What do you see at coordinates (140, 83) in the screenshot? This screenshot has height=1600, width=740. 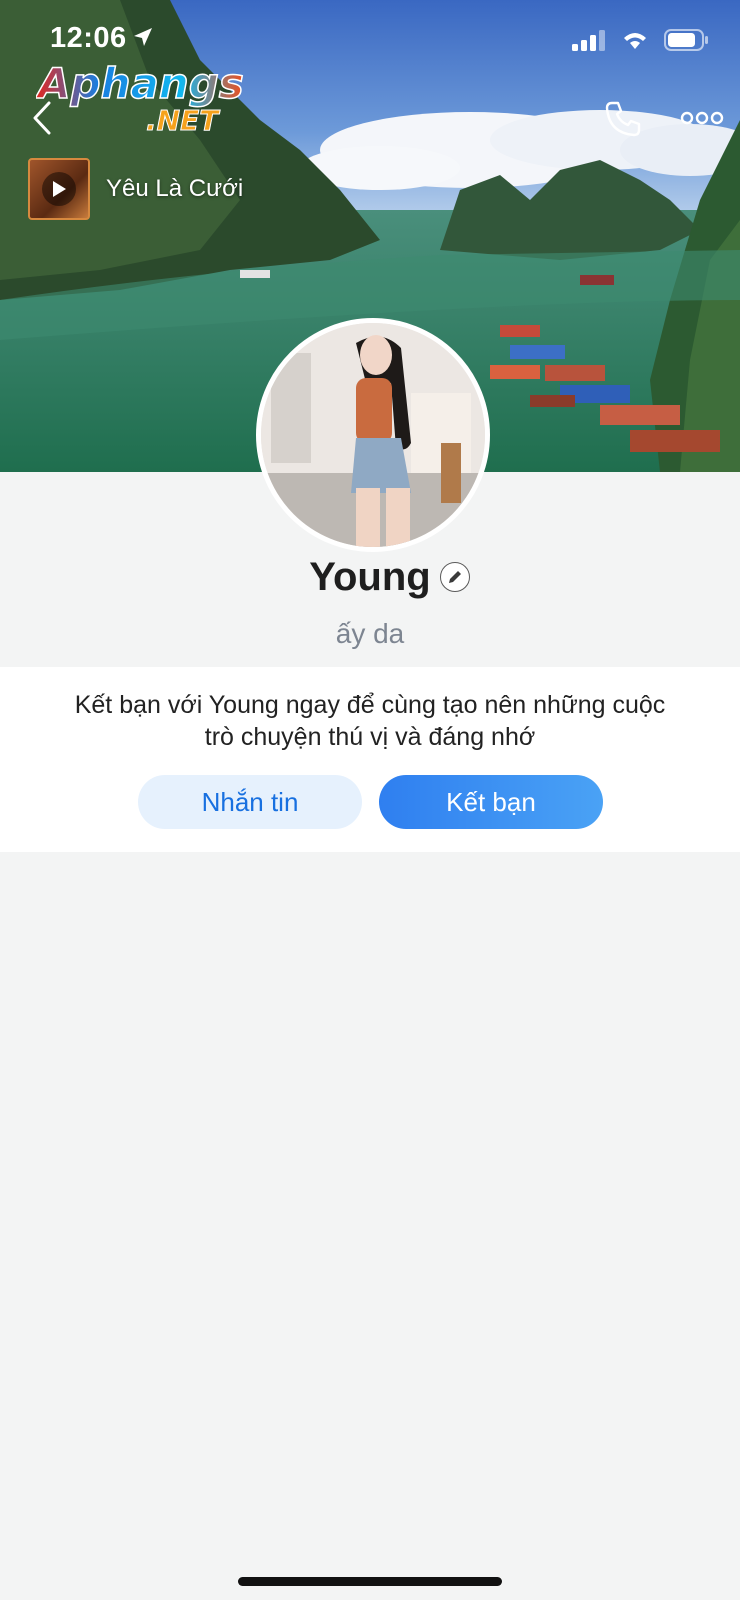 I see `svg-text: Aphangs` at bounding box center [140, 83].